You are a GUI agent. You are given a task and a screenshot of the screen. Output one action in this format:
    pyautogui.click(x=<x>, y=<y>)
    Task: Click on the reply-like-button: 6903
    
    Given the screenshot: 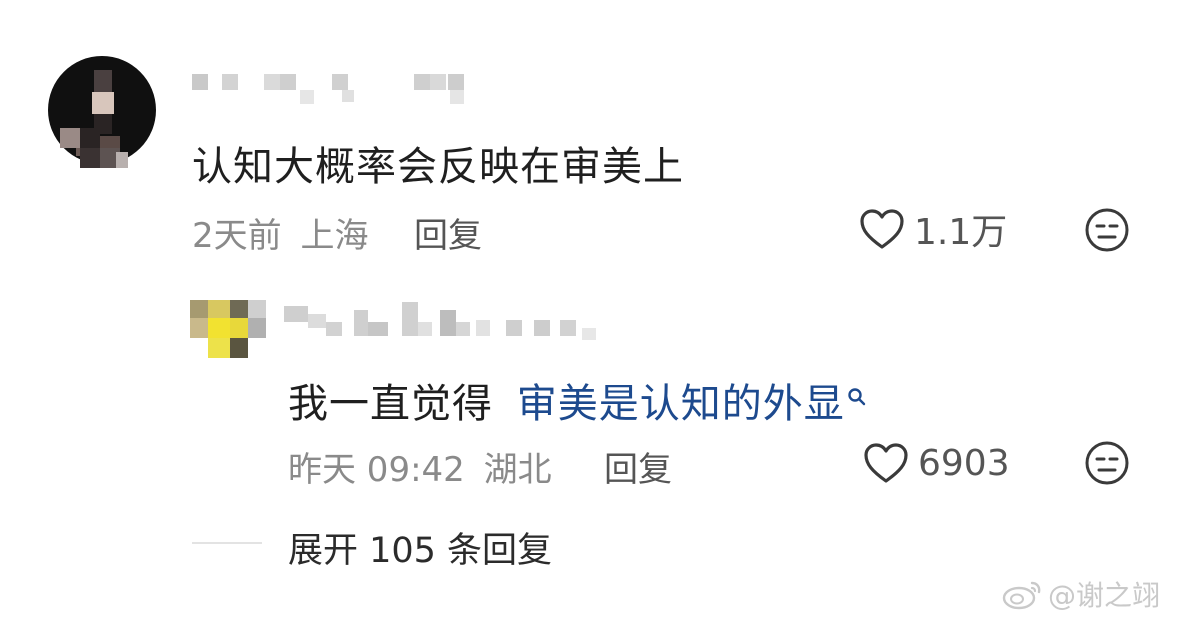 What is the action you would take?
    pyautogui.click(x=936, y=463)
    